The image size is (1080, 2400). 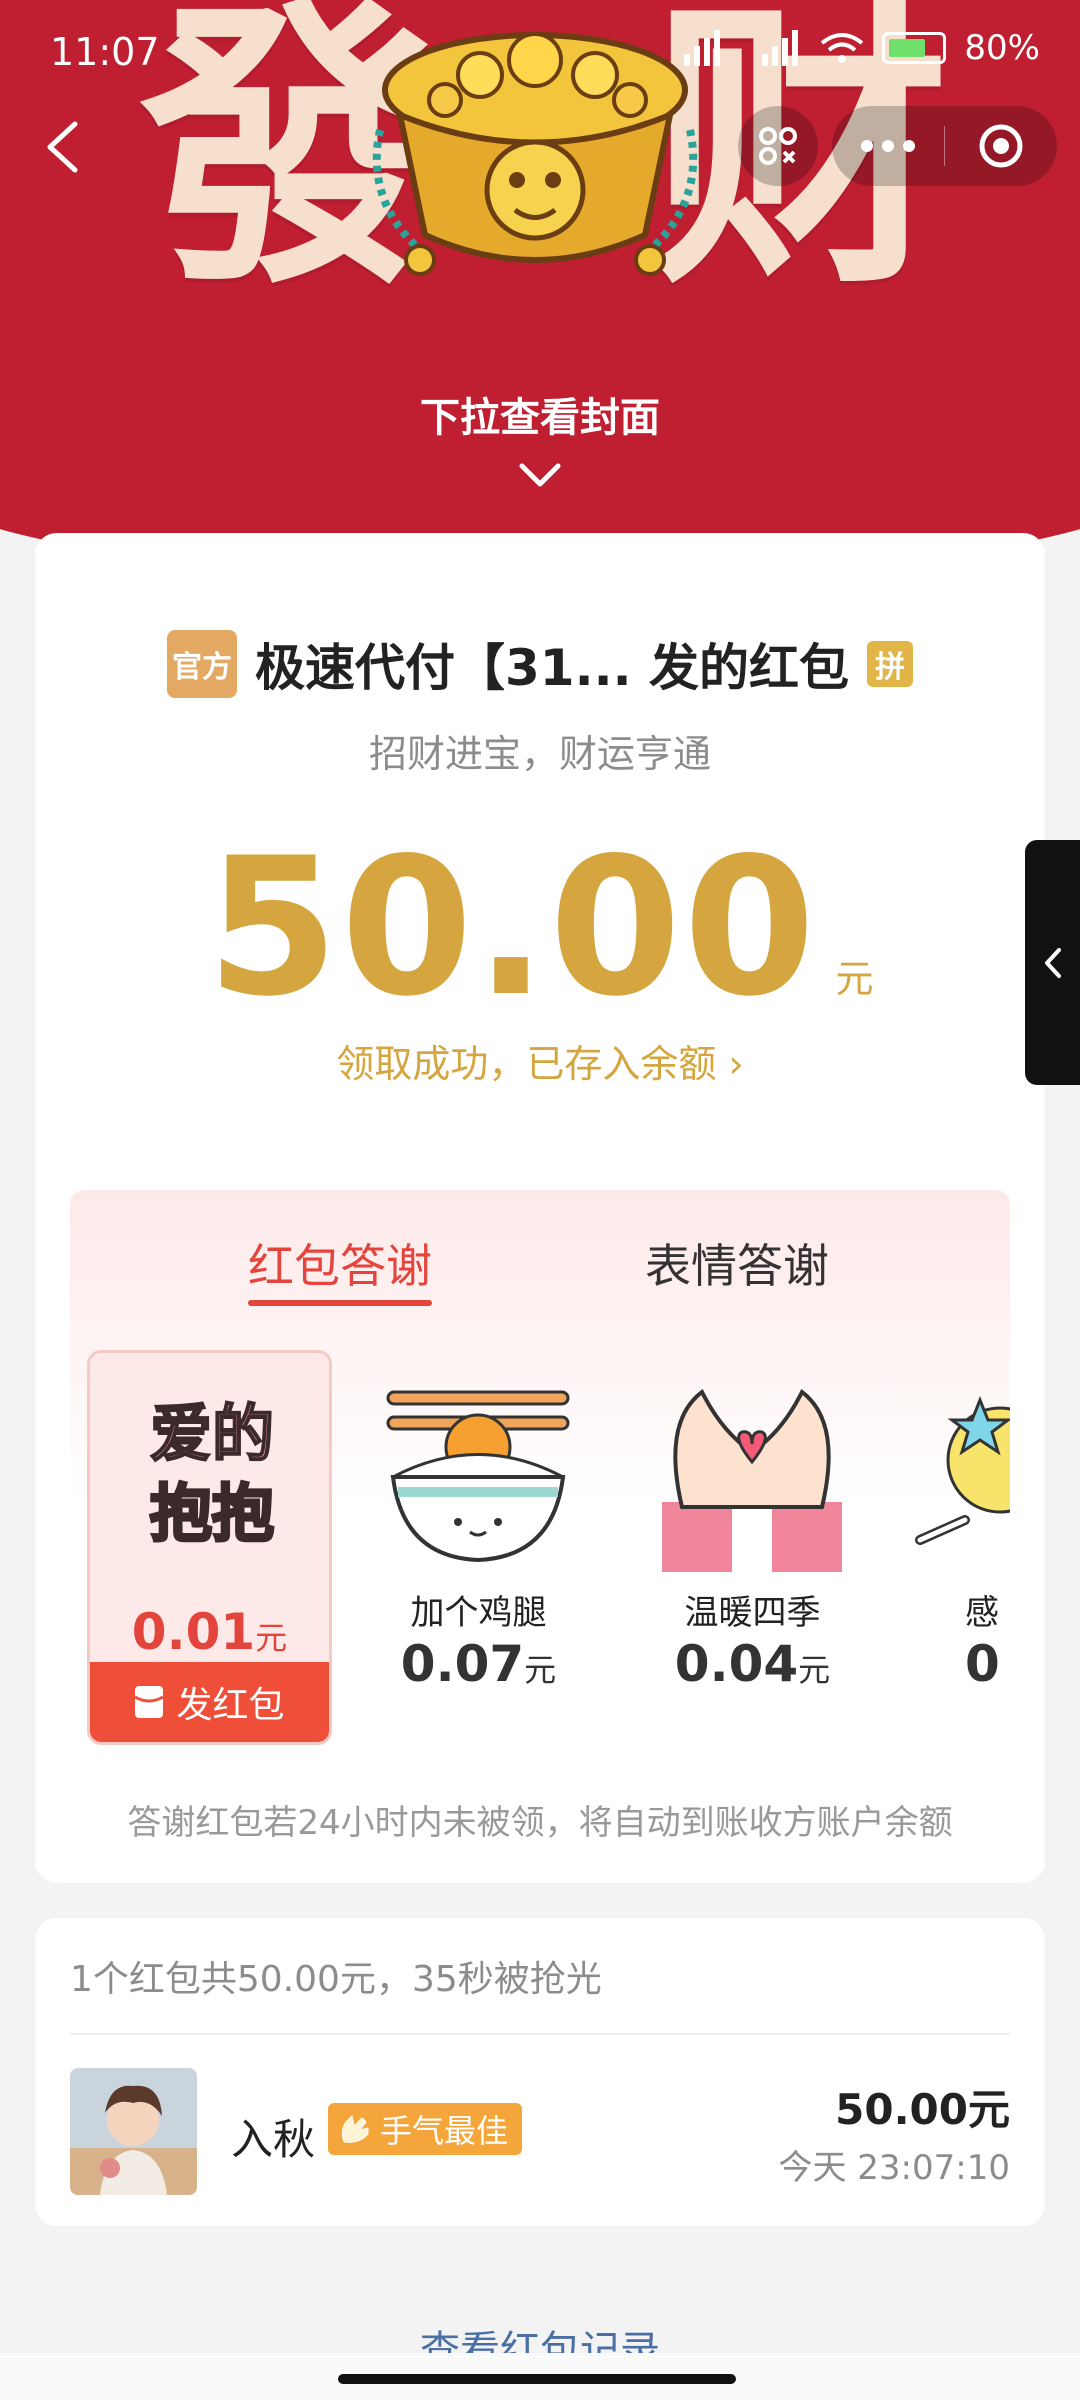 What do you see at coordinates (540, 52) in the screenshot?
I see `status-bar: 11:07 80%` at bounding box center [540, 52].